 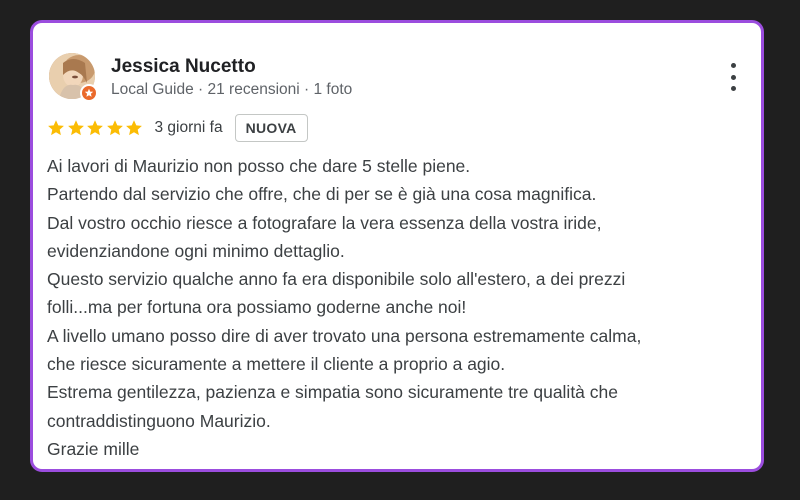 What do you see at coordinates (89, 93) in the screenshot?
I see `local-guide-badge-icon` at bounding box center [89, 93].